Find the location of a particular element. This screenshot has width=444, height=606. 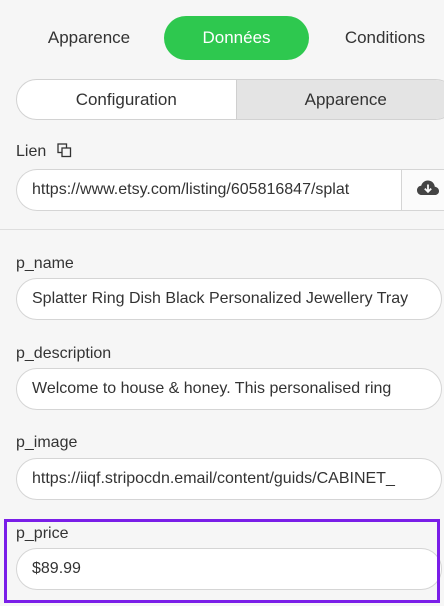

tab-data: Données is located at coordinates (236, 38).